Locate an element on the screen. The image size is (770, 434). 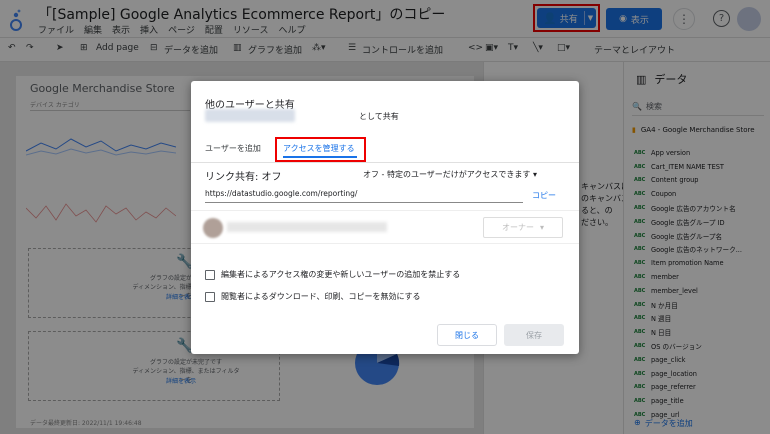
manage-access-tab-highlight: アクセスを管理する is located at coordinates (320, 149).